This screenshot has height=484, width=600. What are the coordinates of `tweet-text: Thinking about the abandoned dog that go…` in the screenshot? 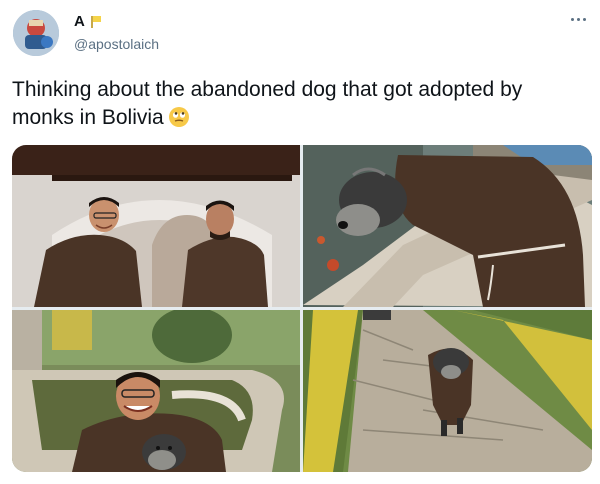 It's located at (297, 104).